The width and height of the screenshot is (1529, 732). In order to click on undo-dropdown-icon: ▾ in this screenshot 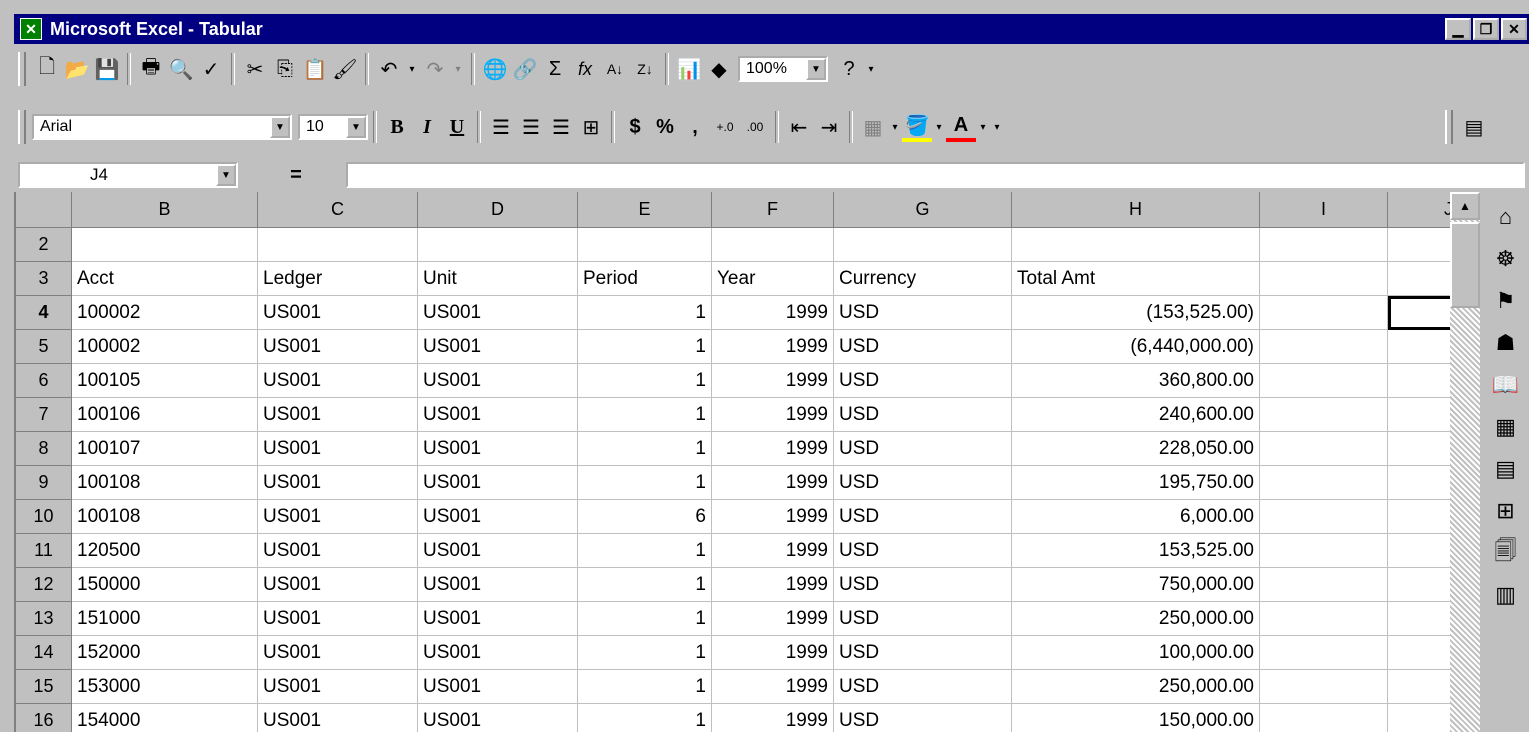, I will do `click(412, 69)`.